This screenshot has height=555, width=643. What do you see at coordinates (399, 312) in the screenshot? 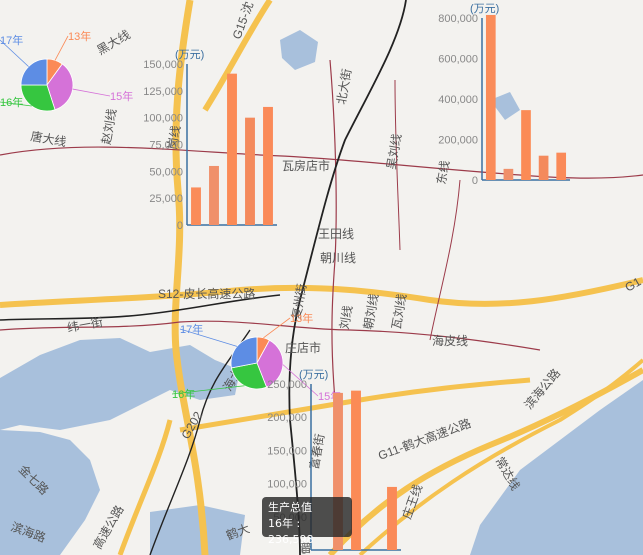
I see `road-label: 瓦刘线` at bounding box center [399, 312].